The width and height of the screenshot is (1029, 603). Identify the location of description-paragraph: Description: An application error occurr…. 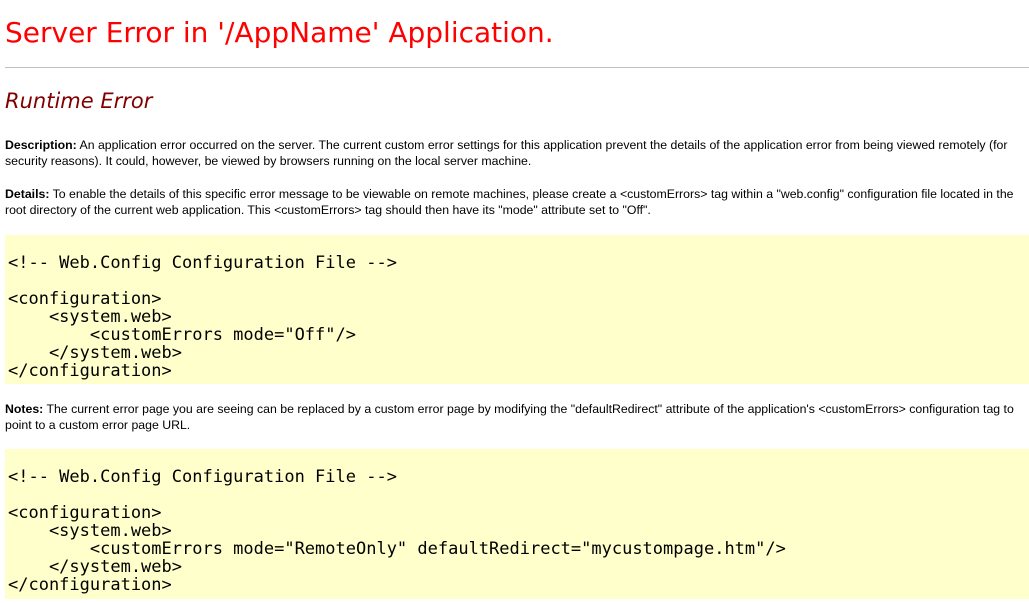
(513, 153).